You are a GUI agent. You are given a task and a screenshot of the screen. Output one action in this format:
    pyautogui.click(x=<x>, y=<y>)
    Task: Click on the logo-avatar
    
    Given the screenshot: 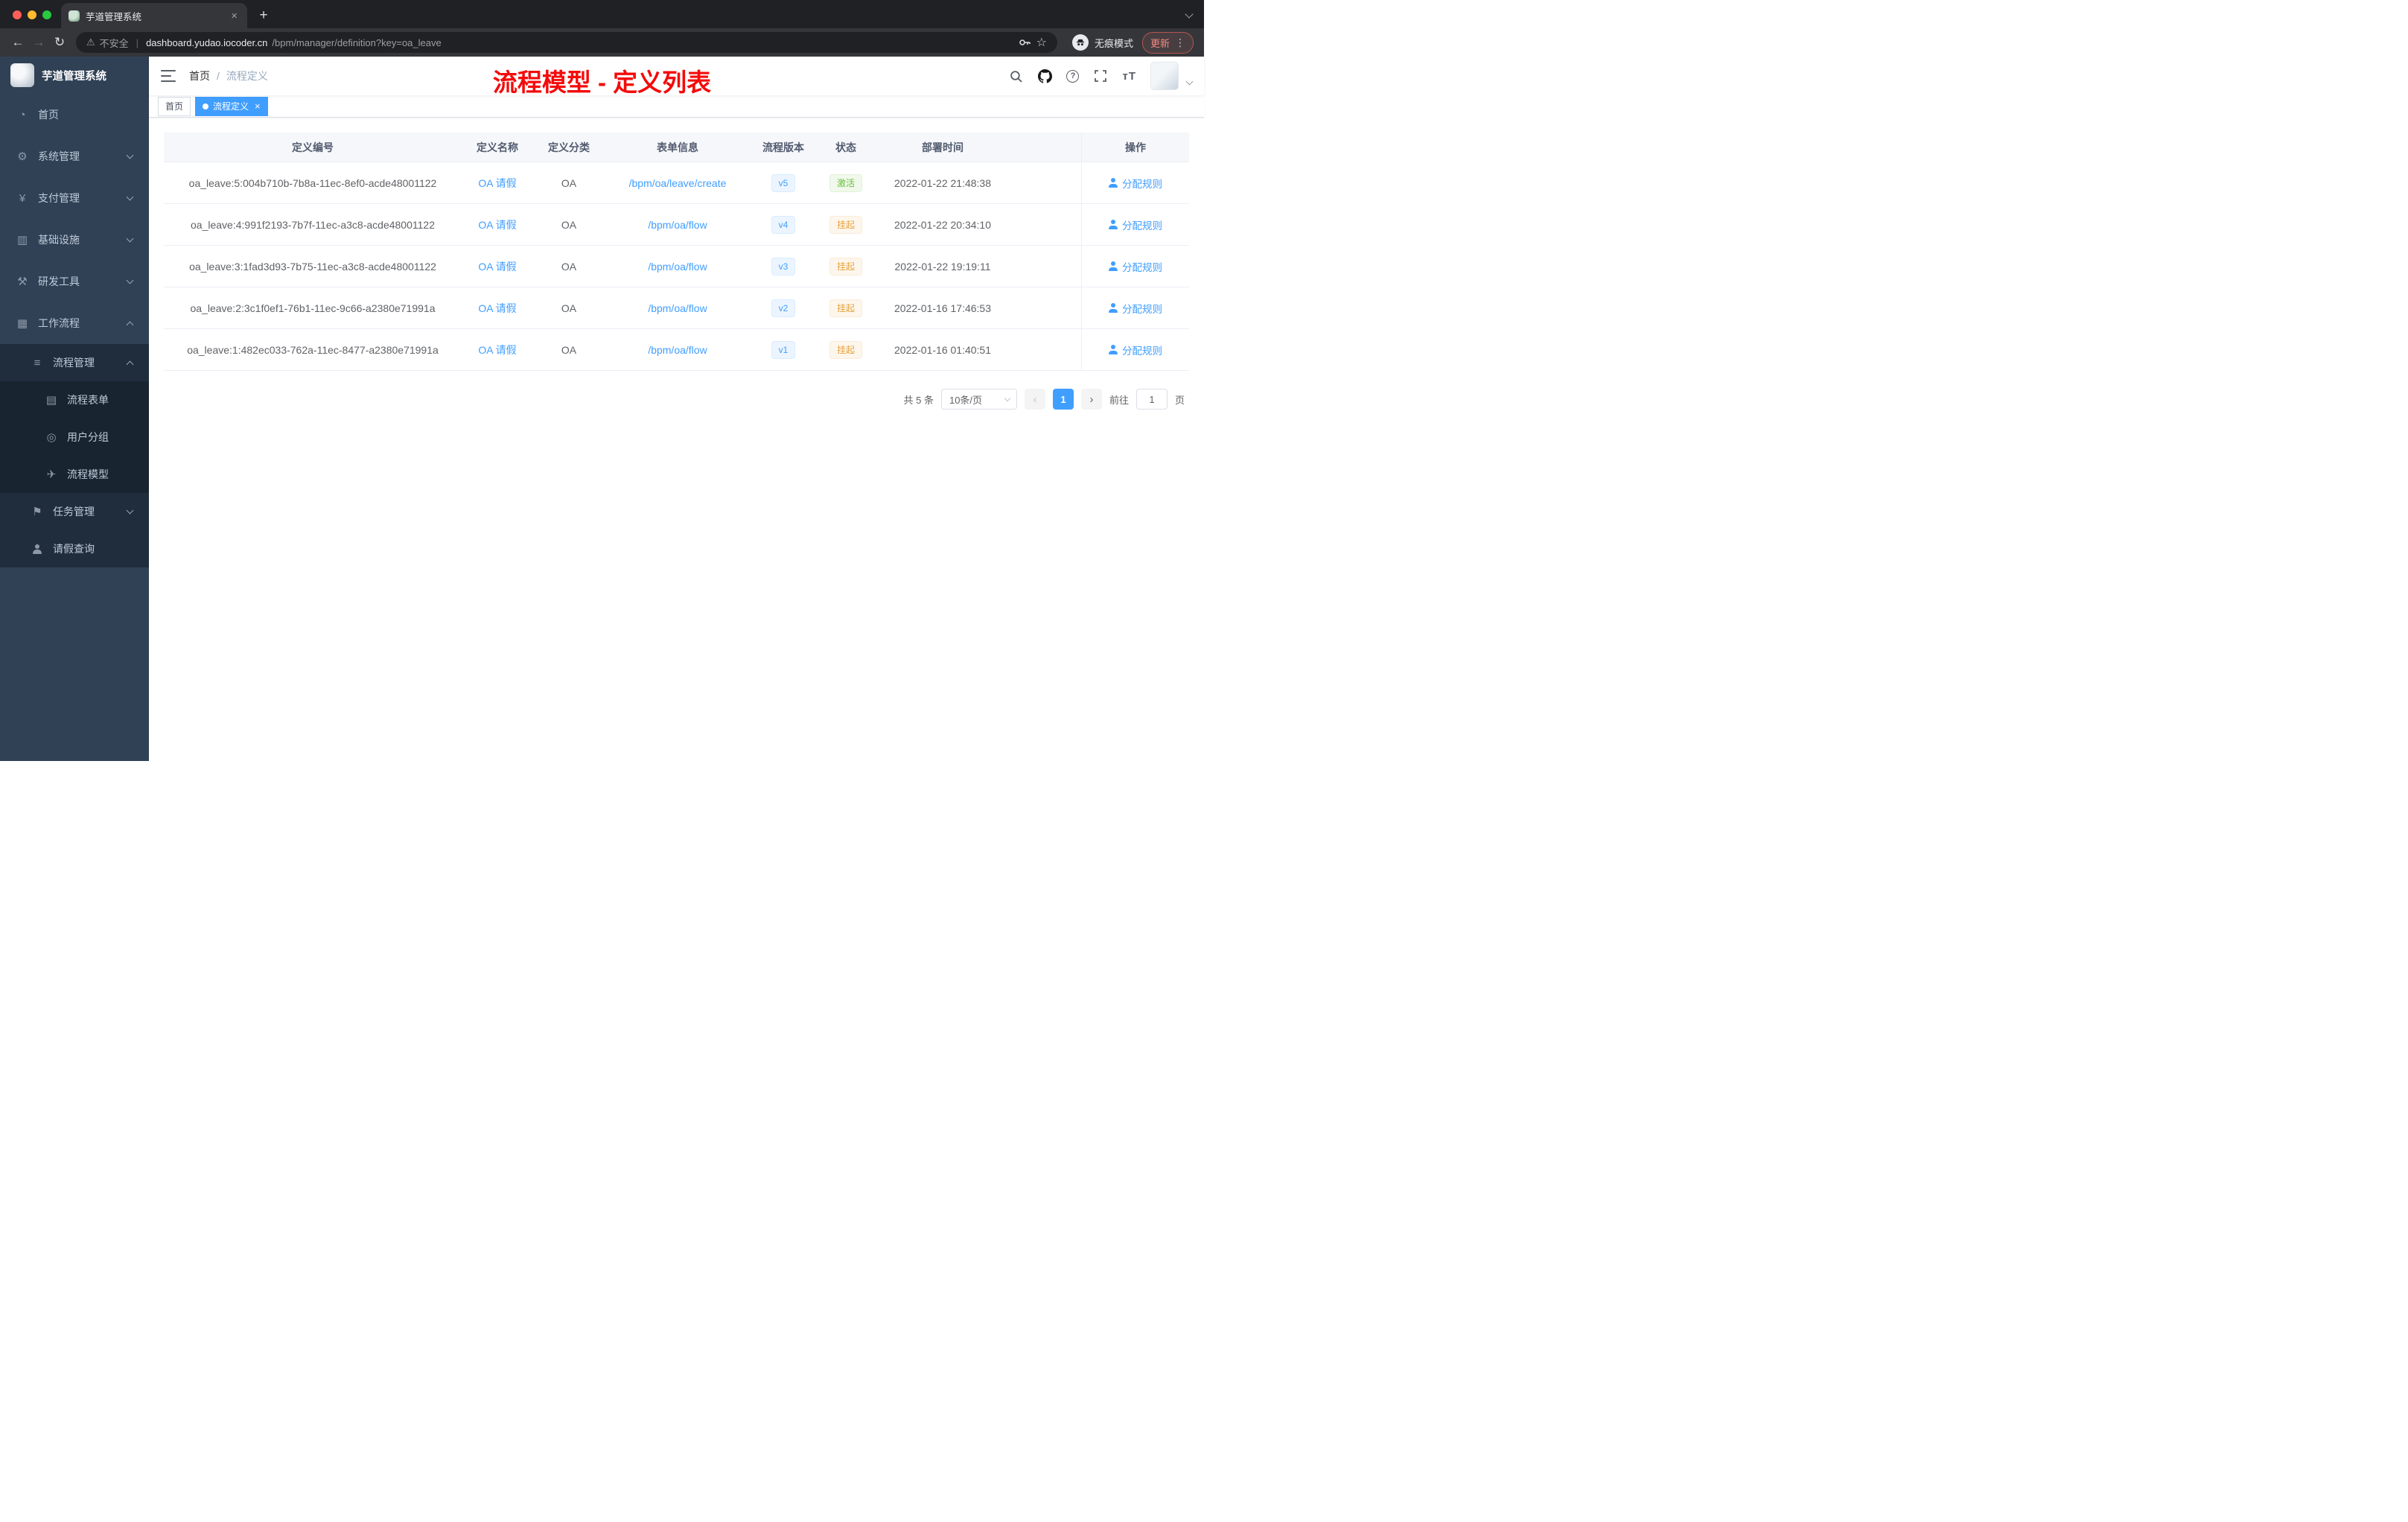 What is the action you would take?
    pyautogui.click(x=22, y=75)
    